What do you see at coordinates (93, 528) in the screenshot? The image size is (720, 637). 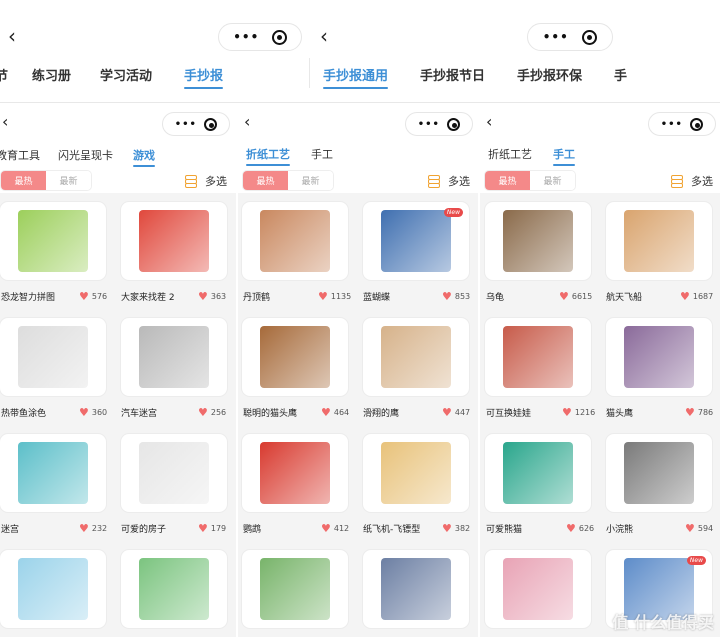 I see `item-likes: ♥ 232` at bounding box center [93, 528].